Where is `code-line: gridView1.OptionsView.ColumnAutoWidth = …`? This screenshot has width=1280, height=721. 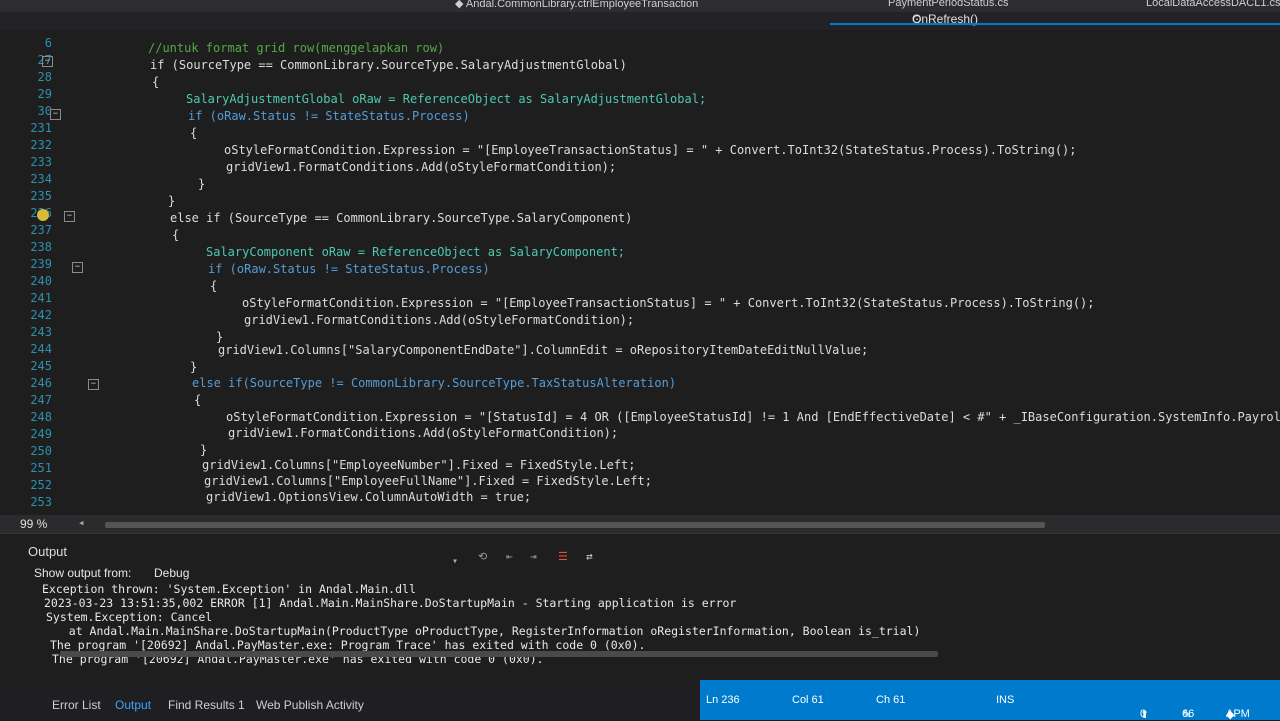 code-line: gridView1.OptionsView.ColumnAutoWidth = … is located at coordinates (369, 497).